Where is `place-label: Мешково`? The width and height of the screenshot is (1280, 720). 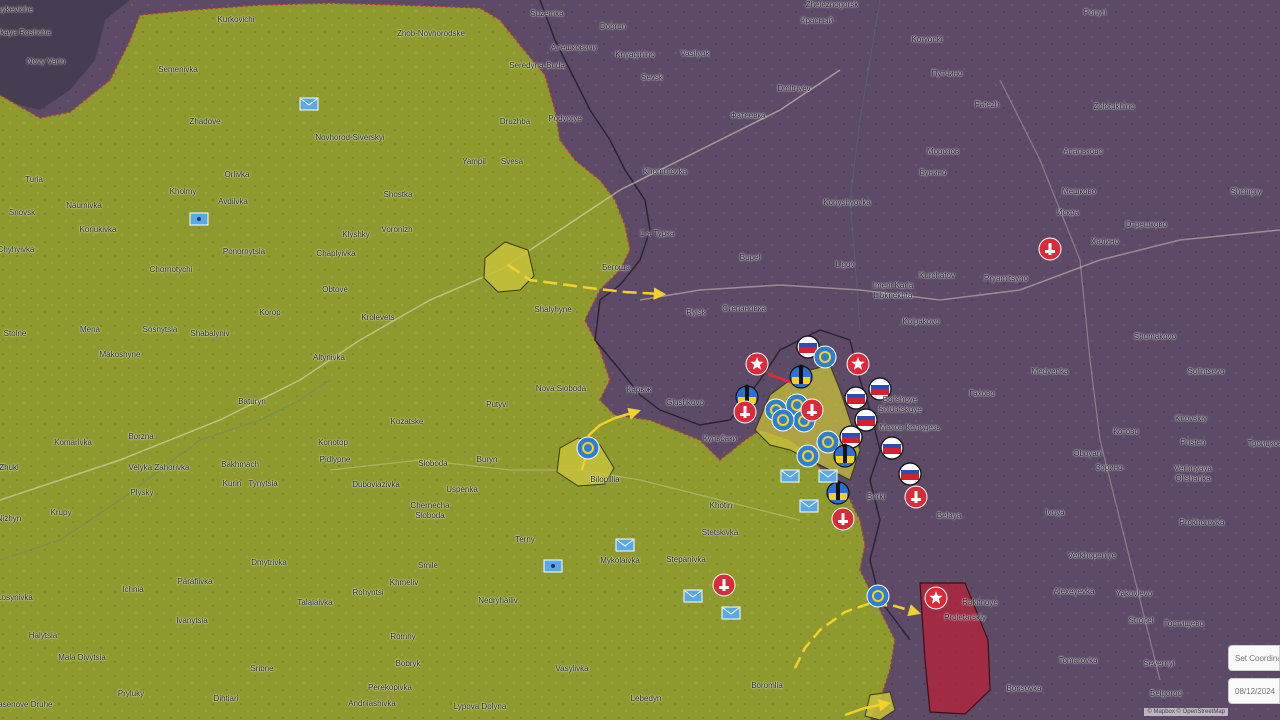 place-label: Мешково is located at coordinates (1079, 191).